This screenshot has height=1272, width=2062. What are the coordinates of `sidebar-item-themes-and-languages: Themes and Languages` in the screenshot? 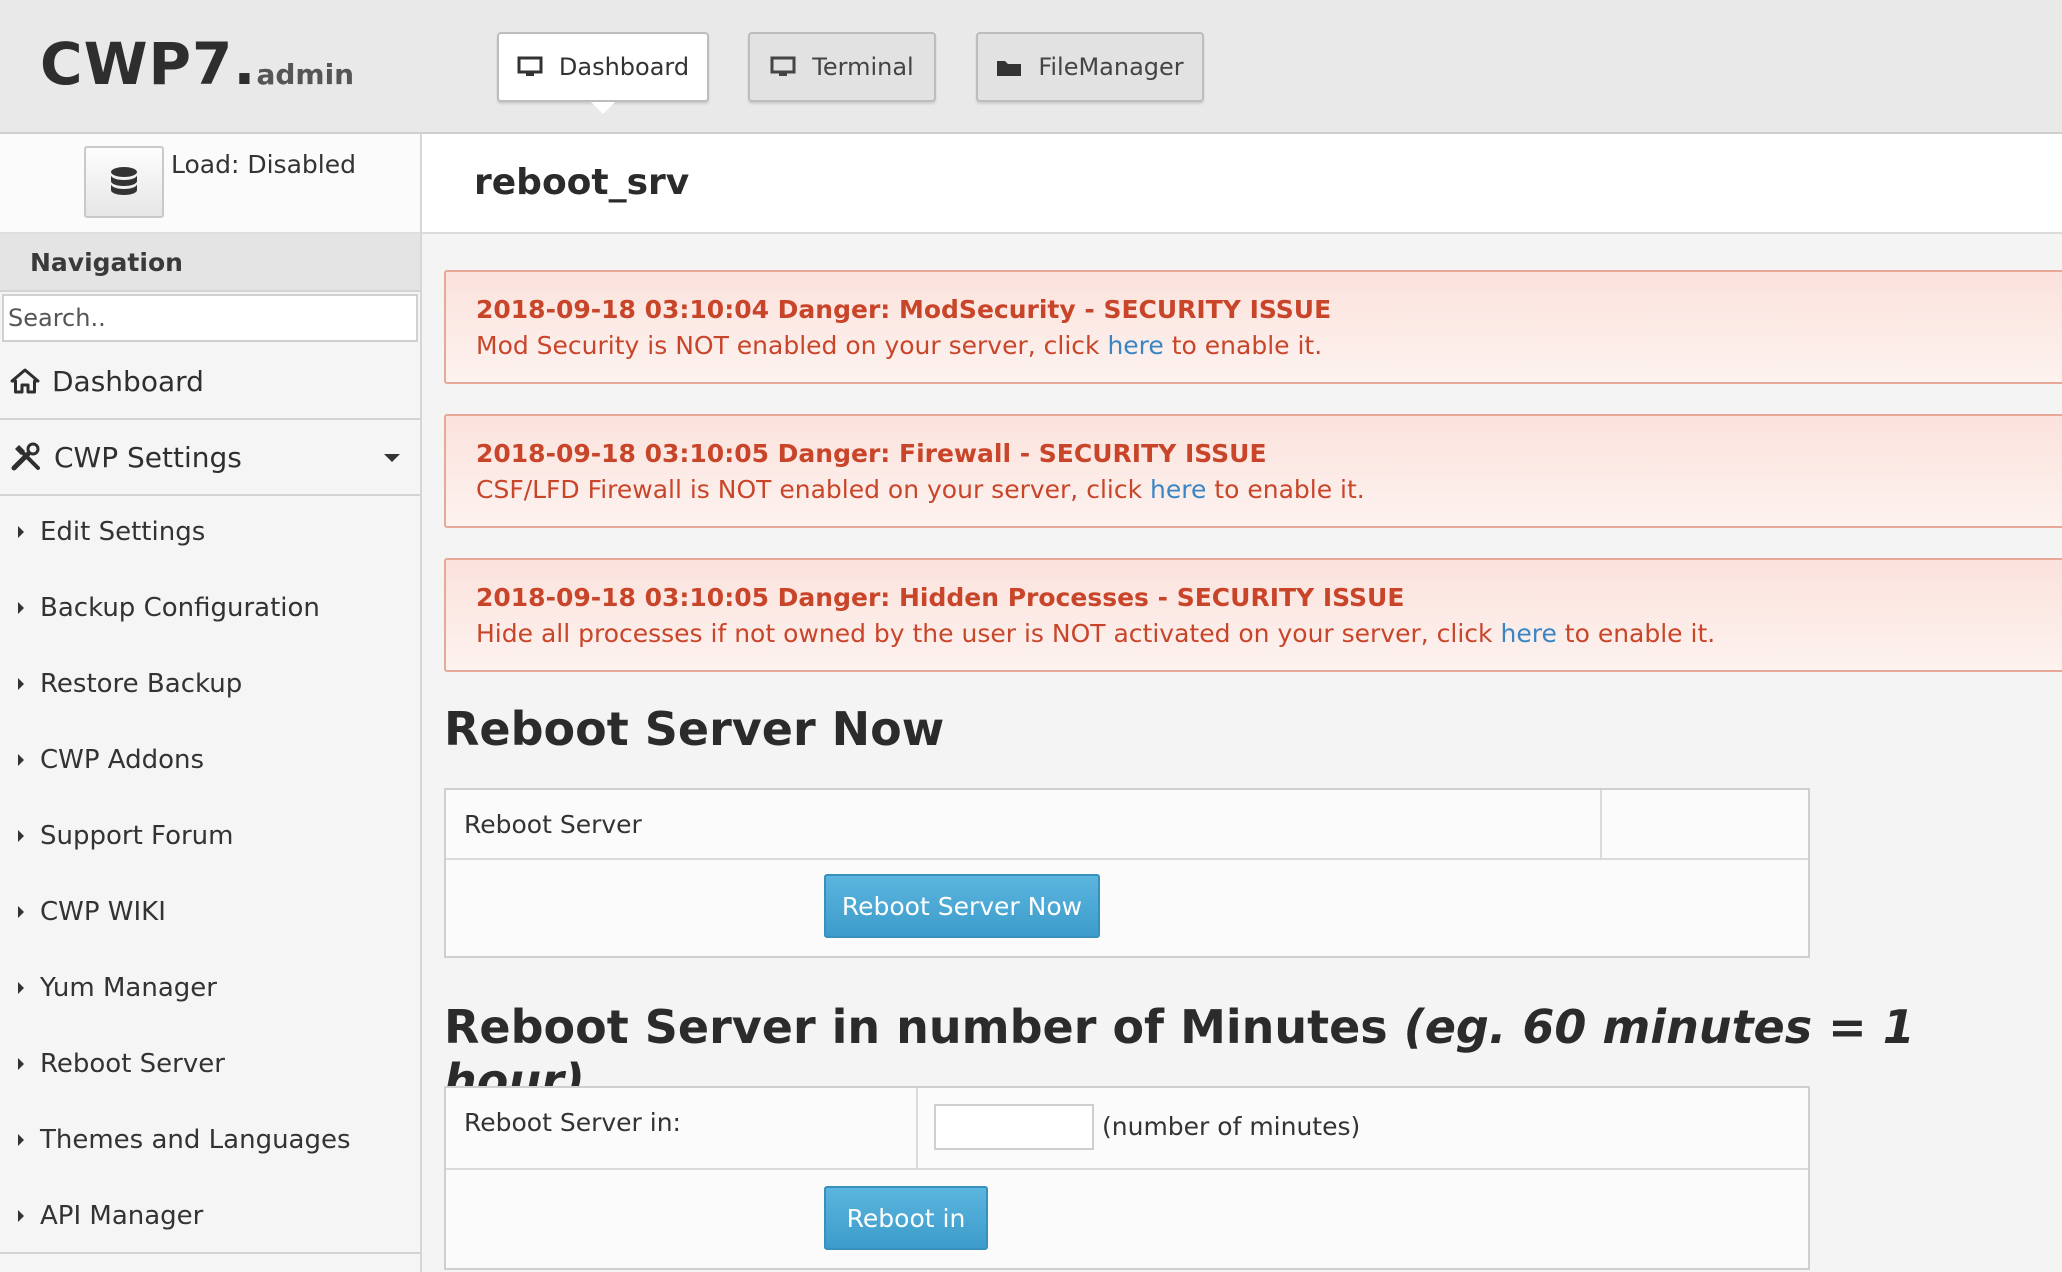 It's located at (210, 1140).